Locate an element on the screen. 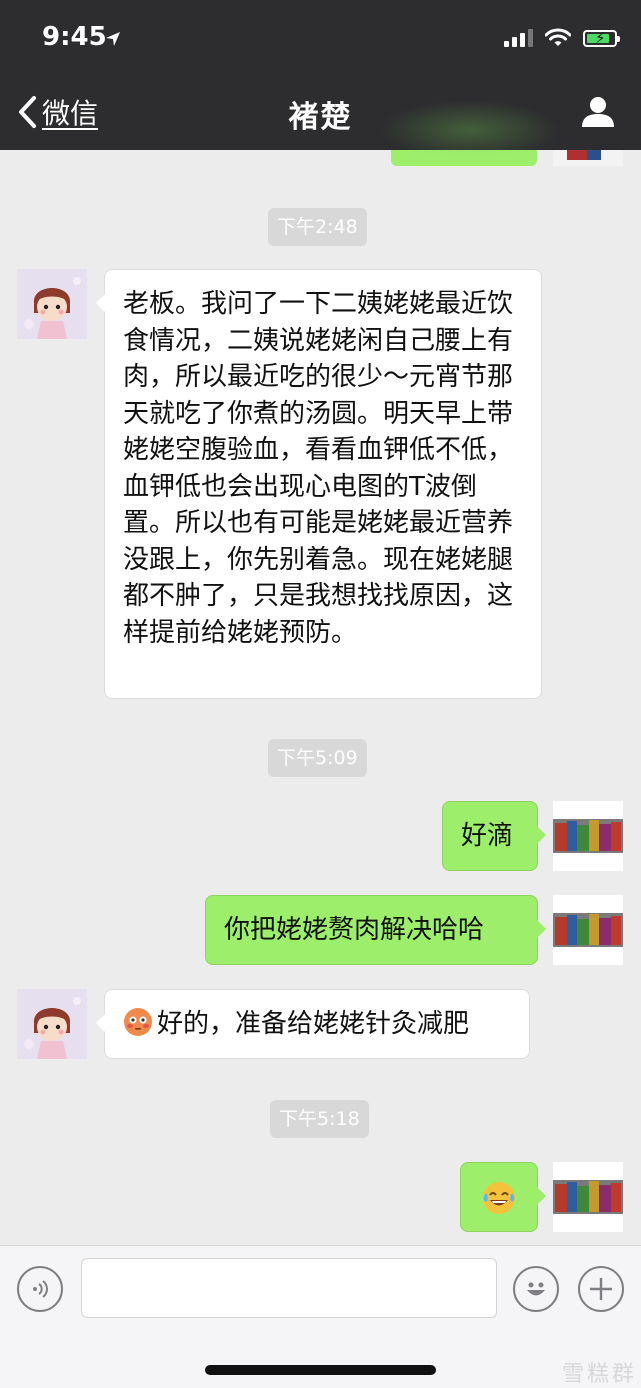 This screenshot has width=641, height=1388. wifi-icon is located at coordinates (558, 37).